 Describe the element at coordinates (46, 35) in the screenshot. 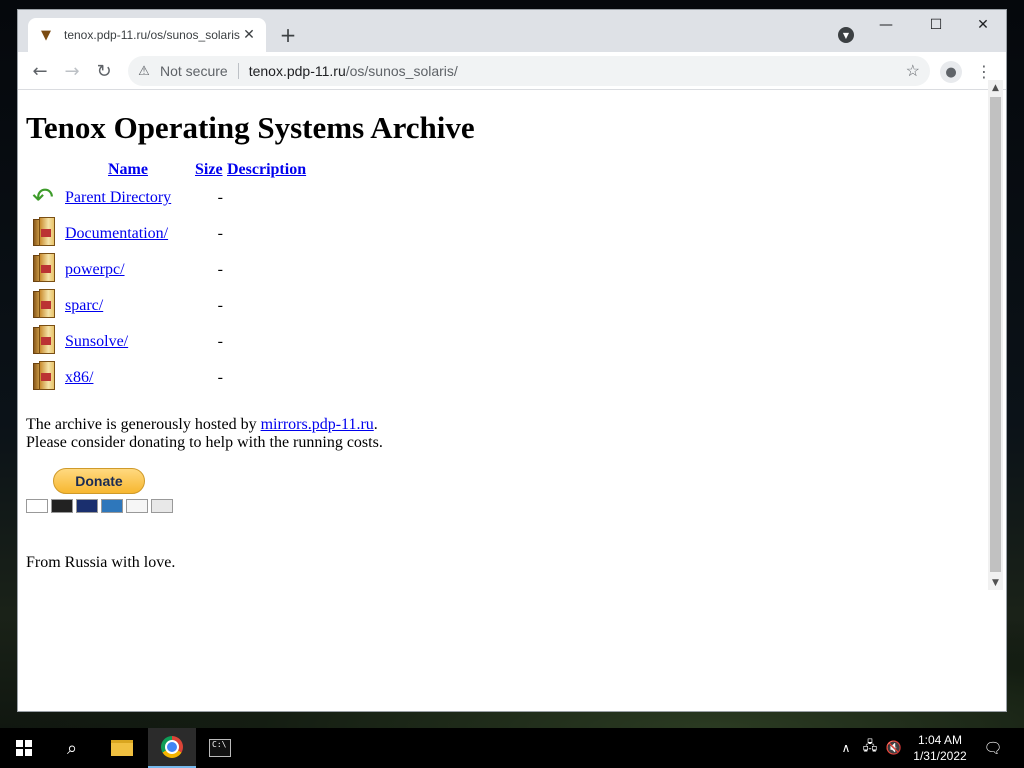

I see `site-favicon-icon: ▼` at that location.